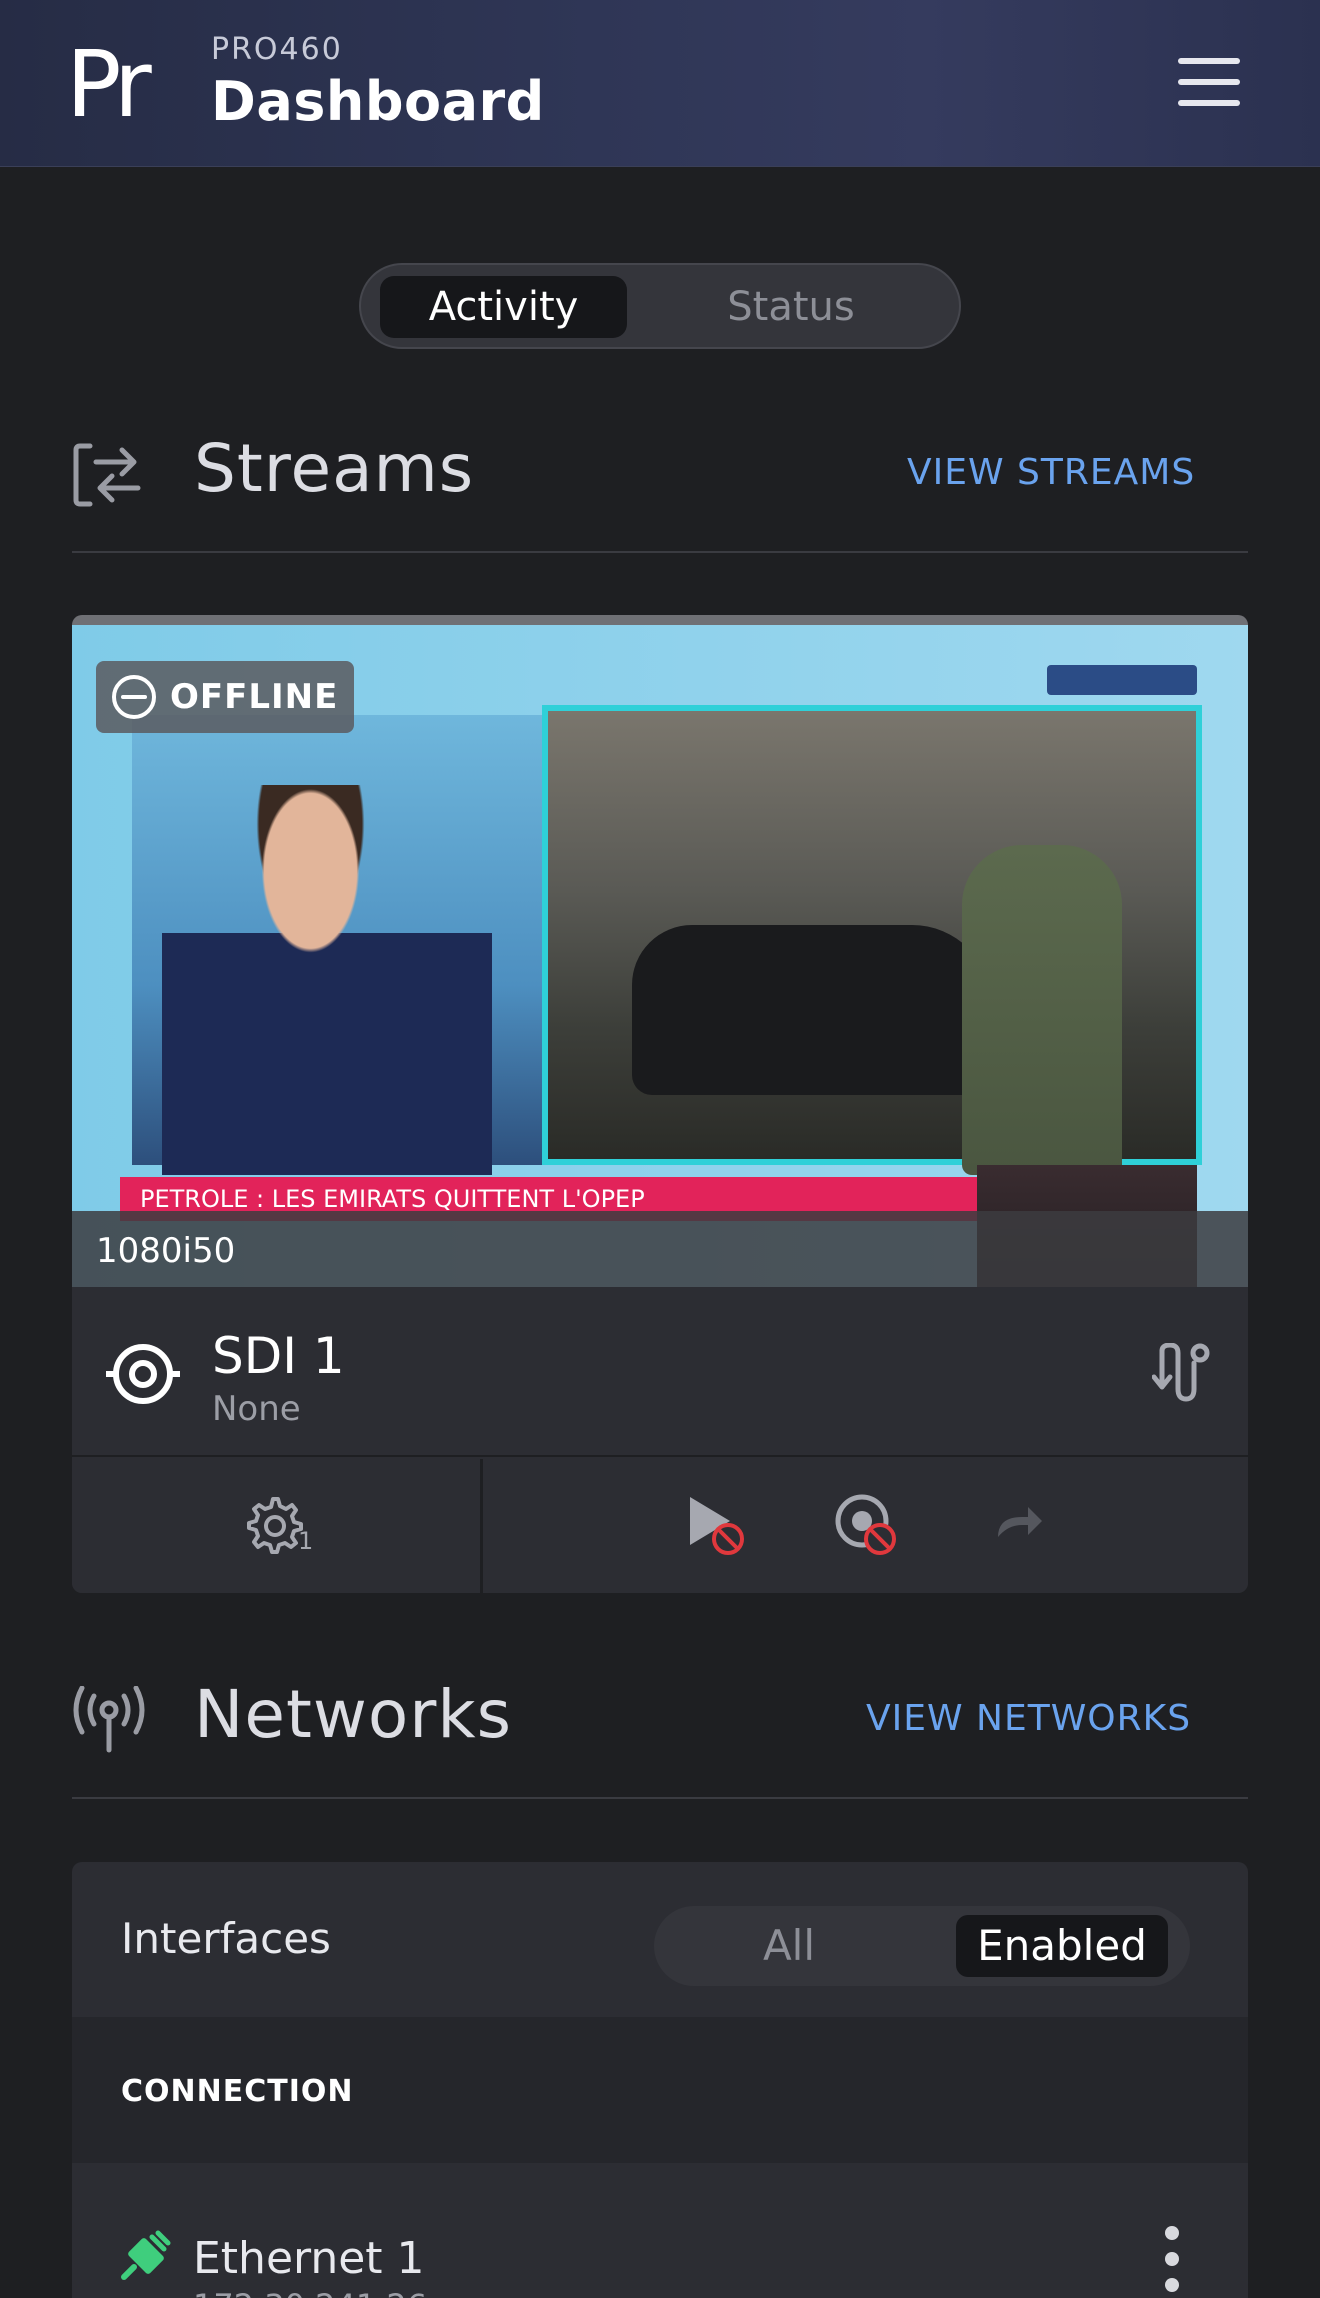 This screenshot has height=2298, width=1320. Describe the element at coordinates (1062, 1946) in the screenshot. I see `filter-enabled: Enabled` at that location.